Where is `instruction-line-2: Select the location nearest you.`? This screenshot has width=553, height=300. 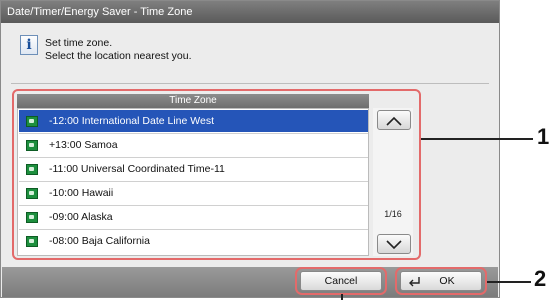 instruction-line-2: Select the location nearest you. is located at coordinates (118, 56).